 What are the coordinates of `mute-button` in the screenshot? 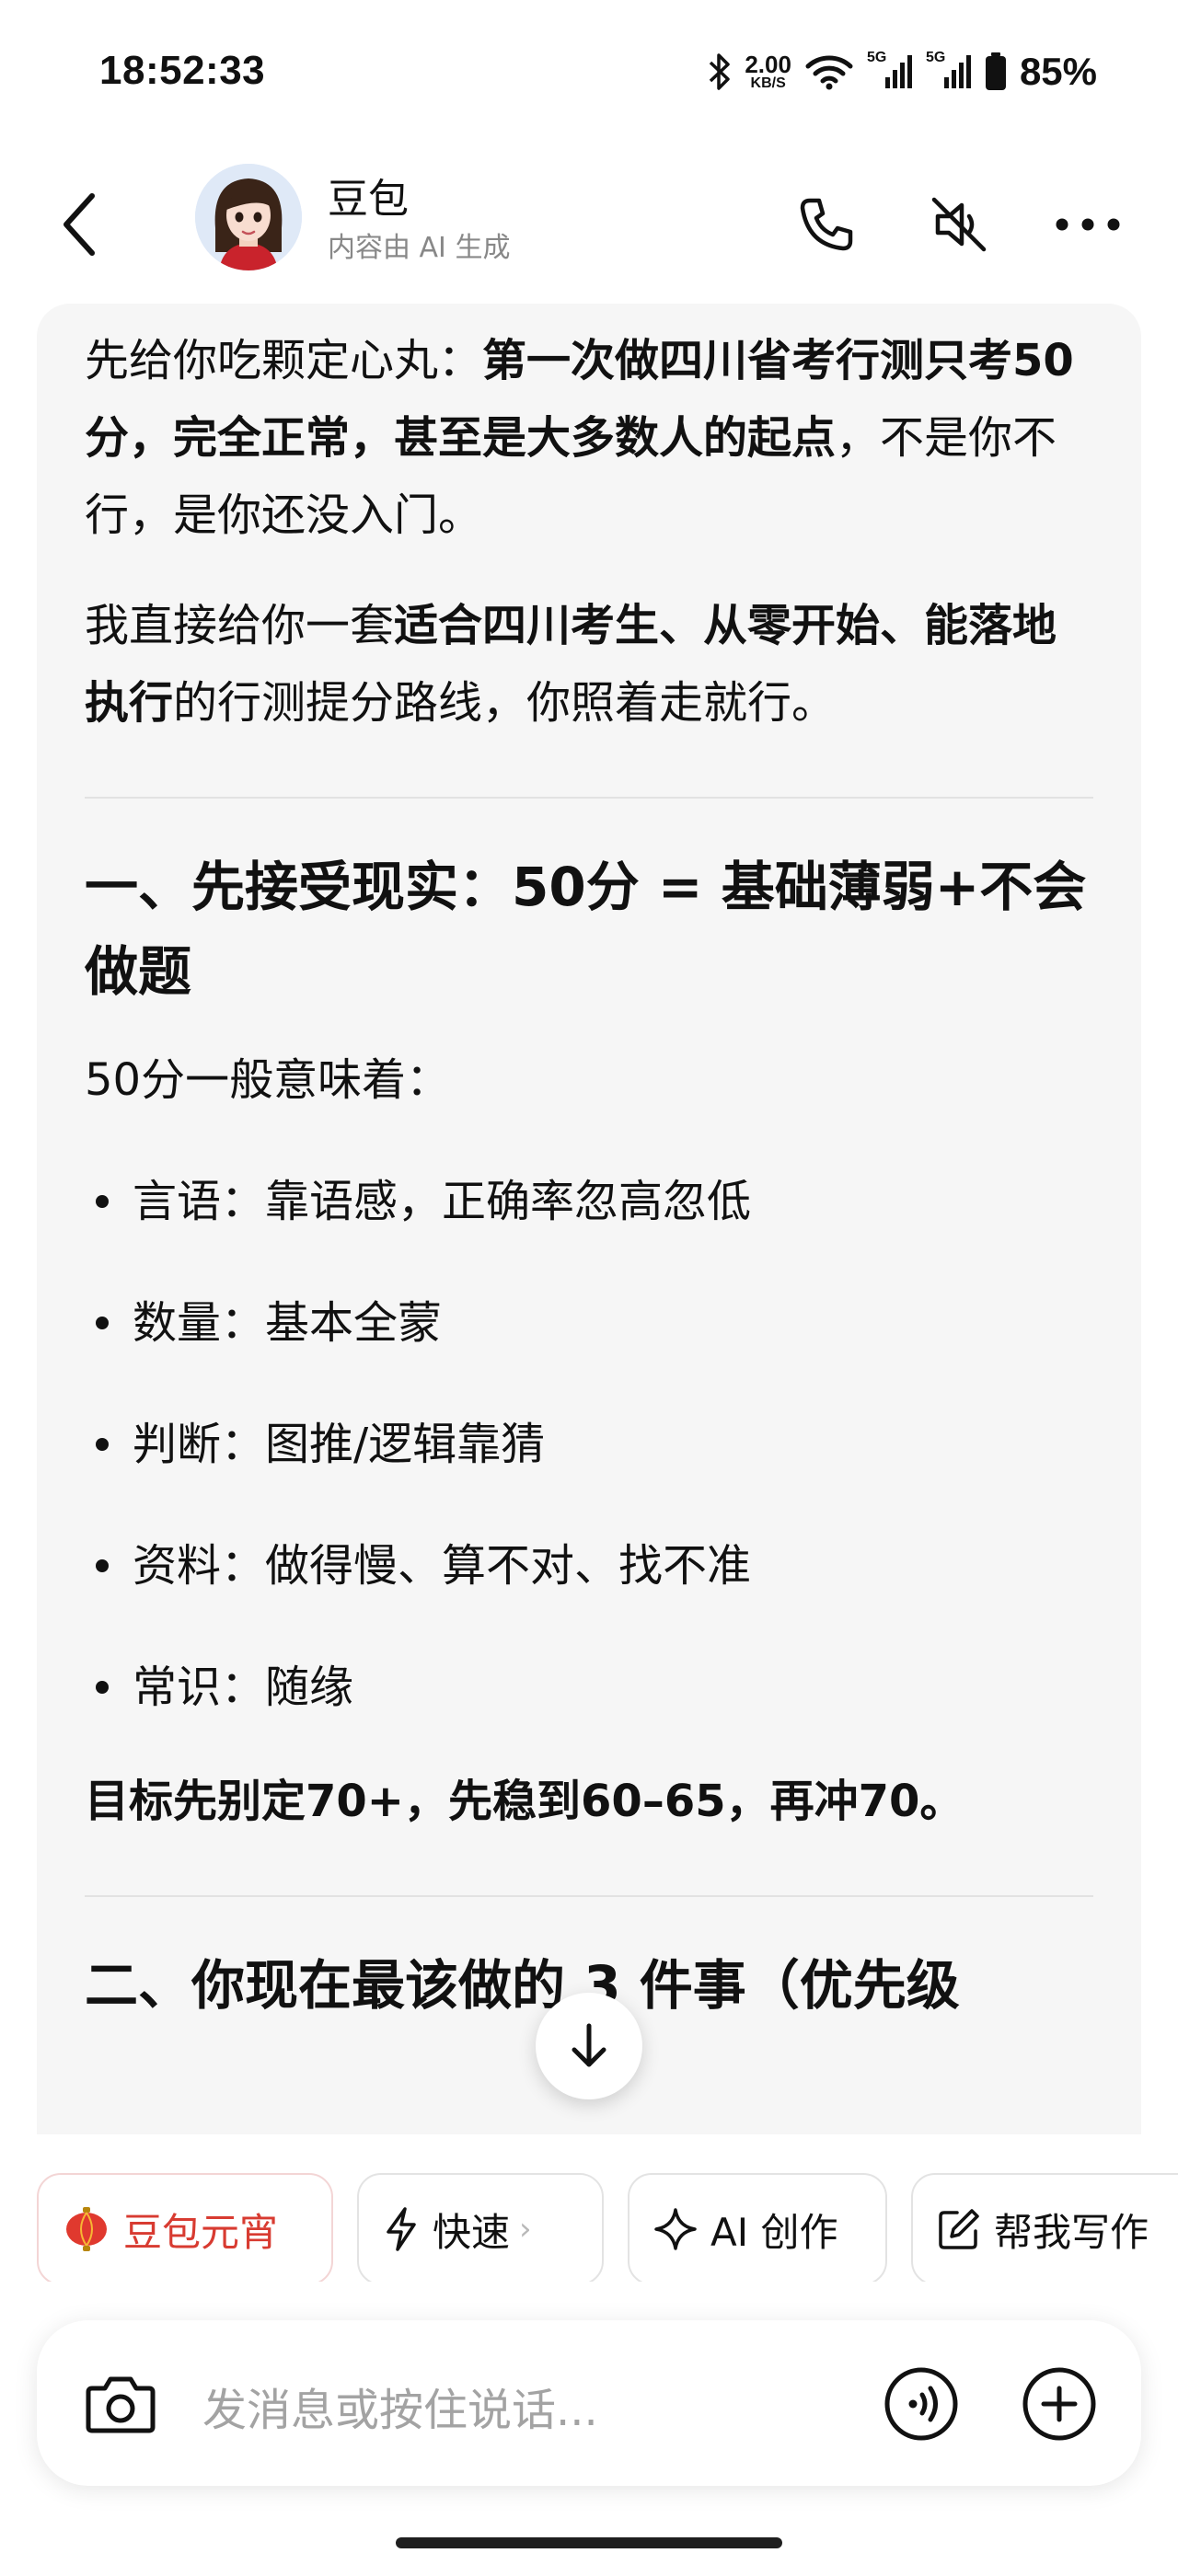 It's located at (959, 224).